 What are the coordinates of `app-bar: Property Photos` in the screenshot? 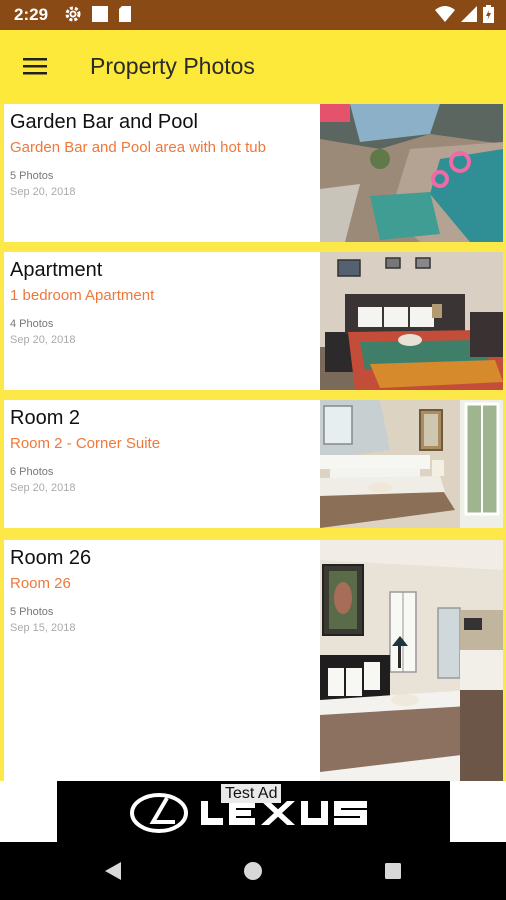 It's located at (253, 66).